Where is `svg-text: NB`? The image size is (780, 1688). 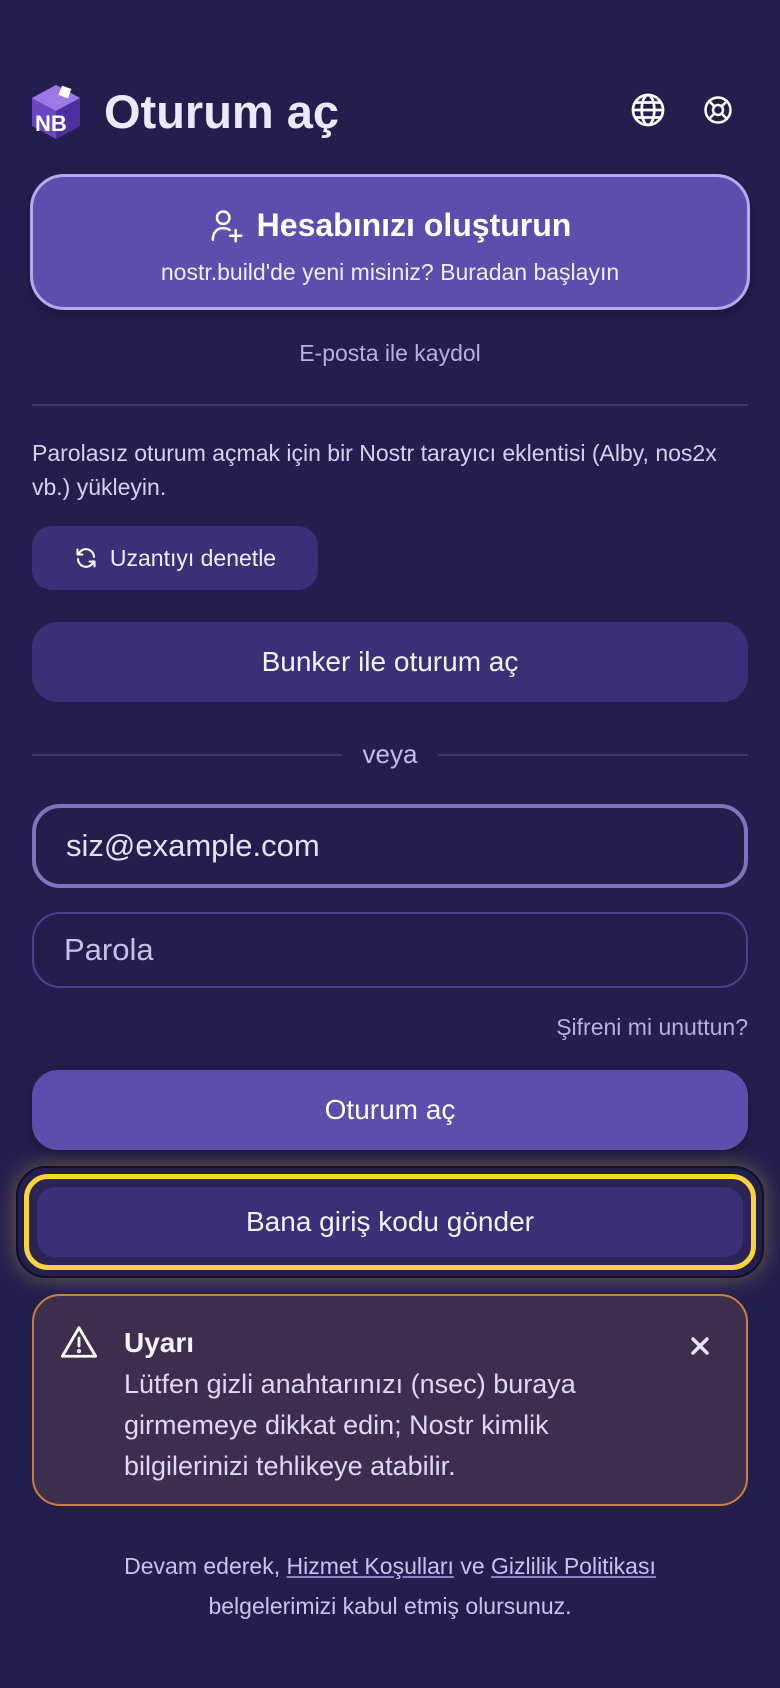 svg-text: NB is located at coordinates (51, 123).